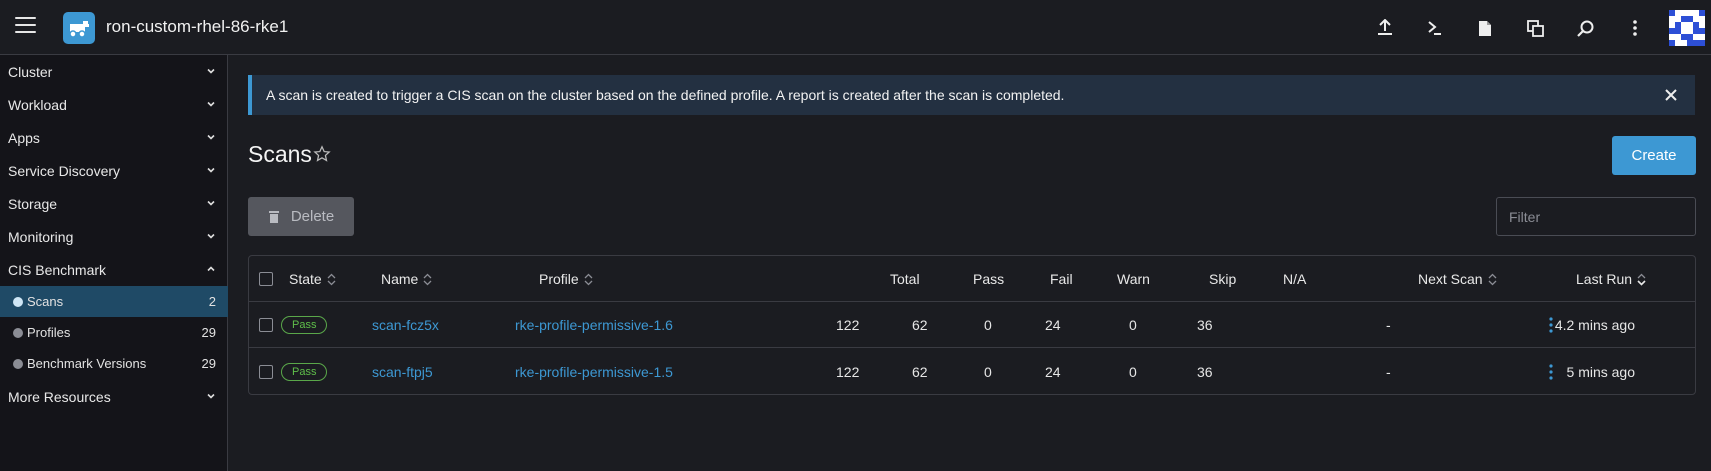 The width and height of the screenshot is (1711, 471). What do you see at coordinates (1385, 28) in the screenshot?
I see `upload-icon` at bounding box center [1385, 28].